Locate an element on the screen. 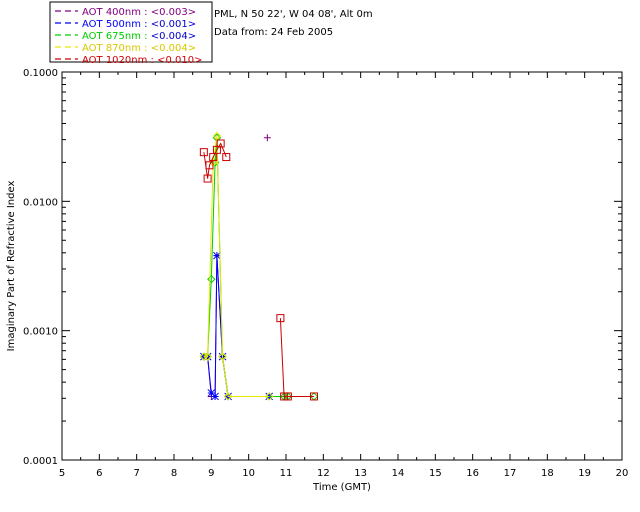  y-tick-label: 0.0001 is located at coordinates (40, 461).